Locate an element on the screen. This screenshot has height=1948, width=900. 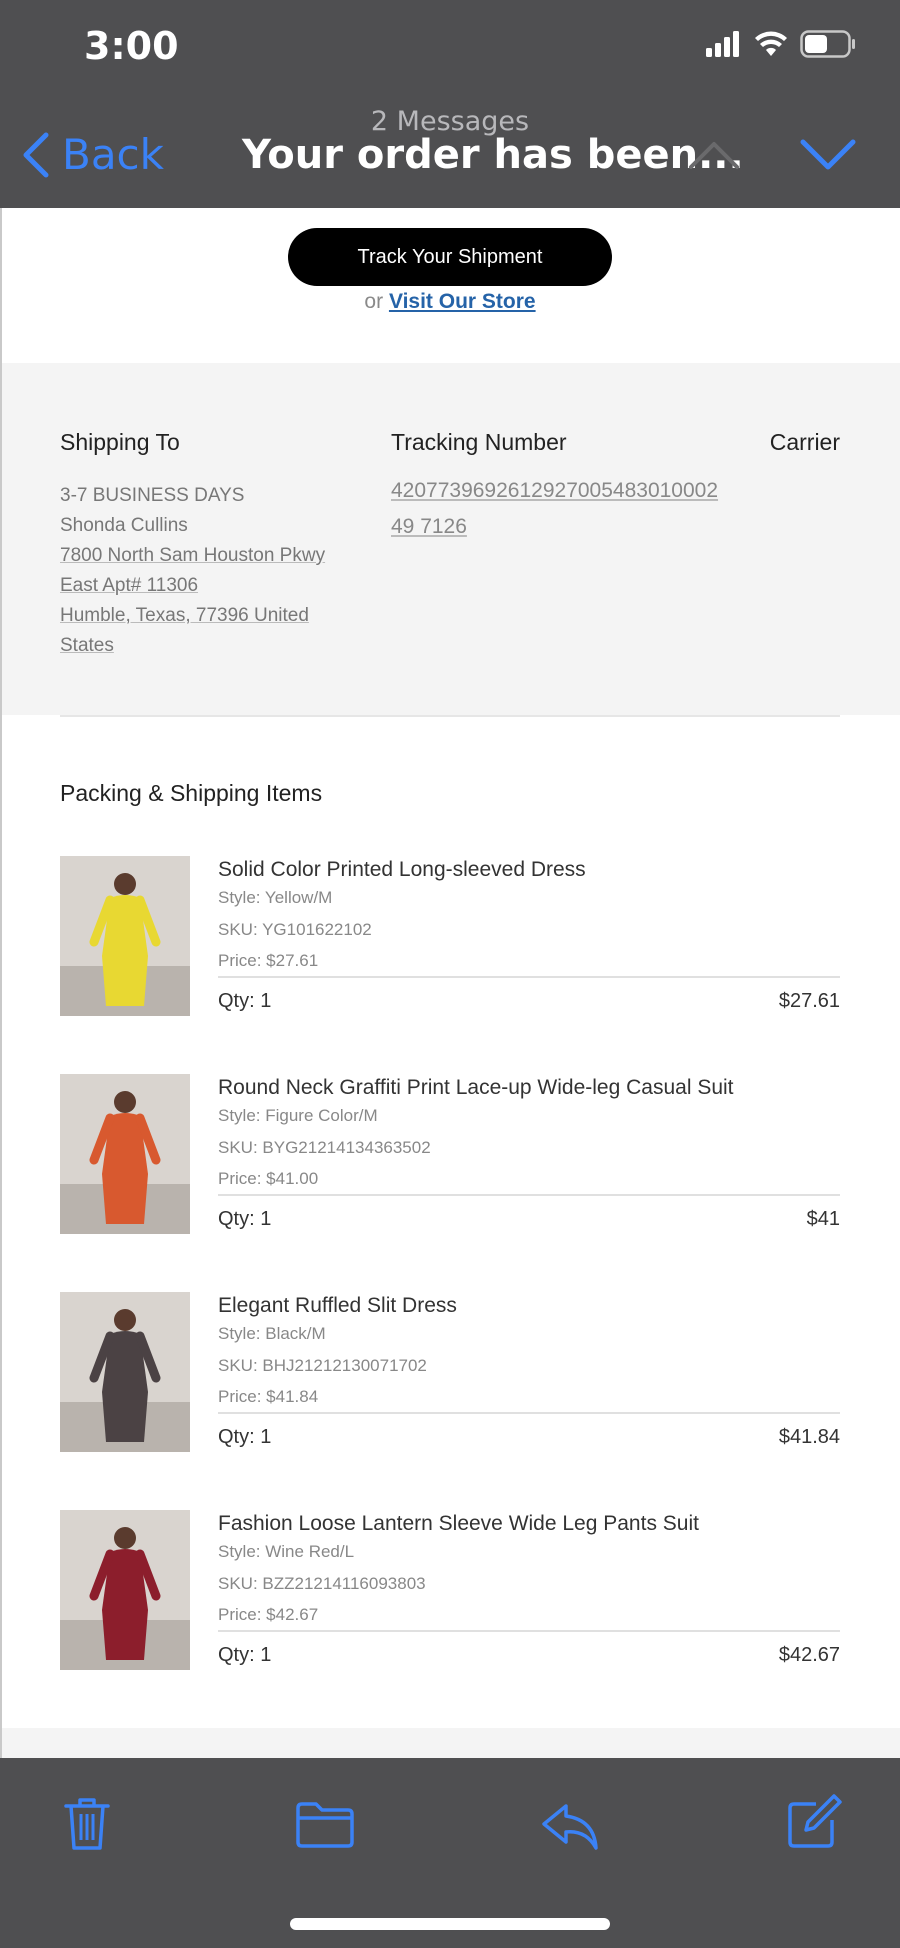
visit-store-link: Visit Our Store is located at coordinates (462, 301).